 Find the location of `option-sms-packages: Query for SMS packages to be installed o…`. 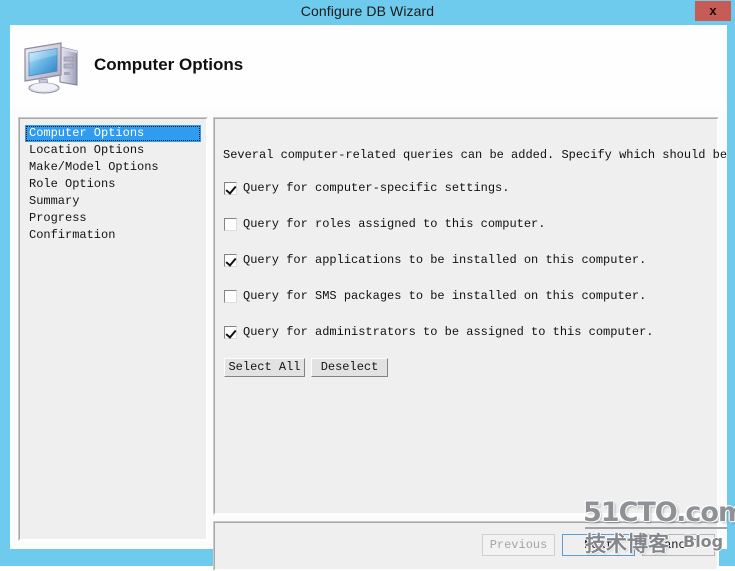

option-sms-packages: Query for SMS packages to be installed o… is located at coordinates (435, 296).